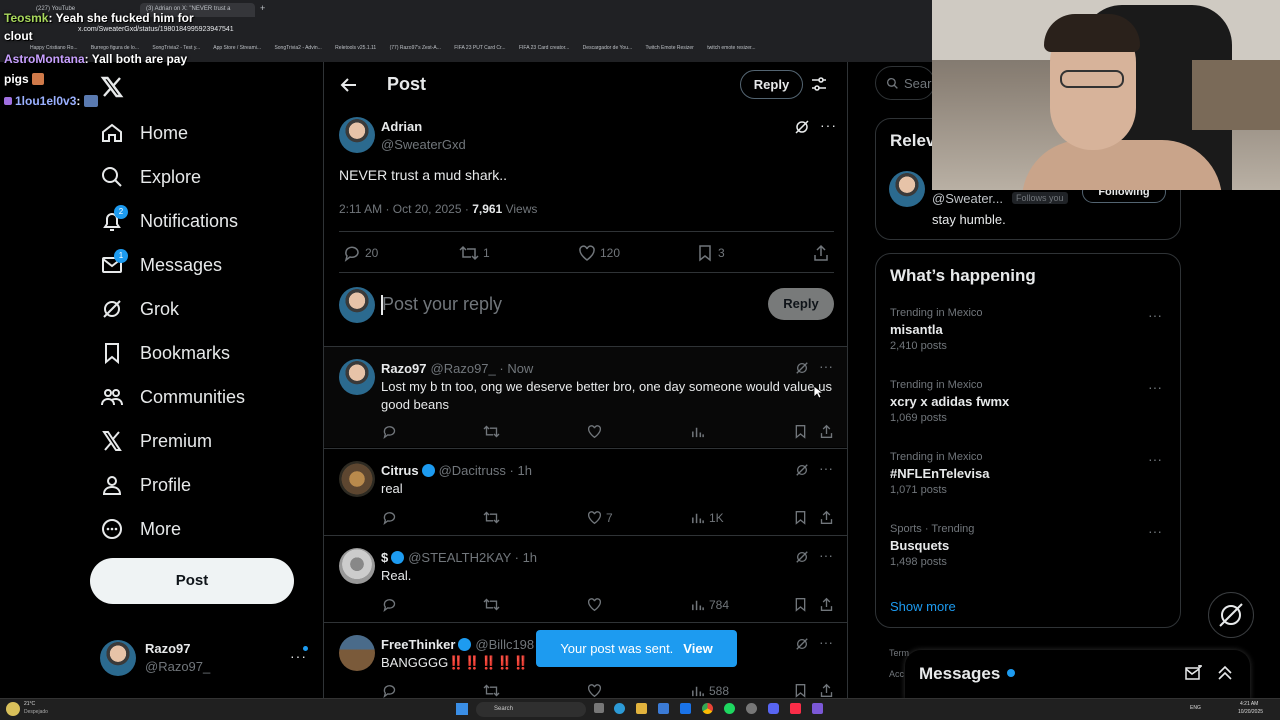 This screenshot has height=720, width=1280. I want to click on reply-handle: @STEALTH2KAY · 1h, so click(472, 557).